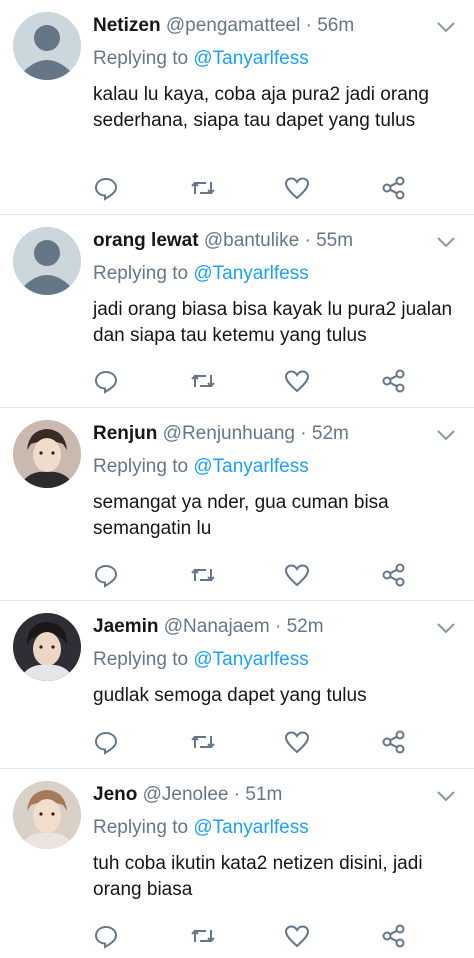 The height and width of the screenshot is (958, 474). Describe the element at coordinates (229, 433) in the screenshot. I see `user-handle: @Renjunhuang` at that location.